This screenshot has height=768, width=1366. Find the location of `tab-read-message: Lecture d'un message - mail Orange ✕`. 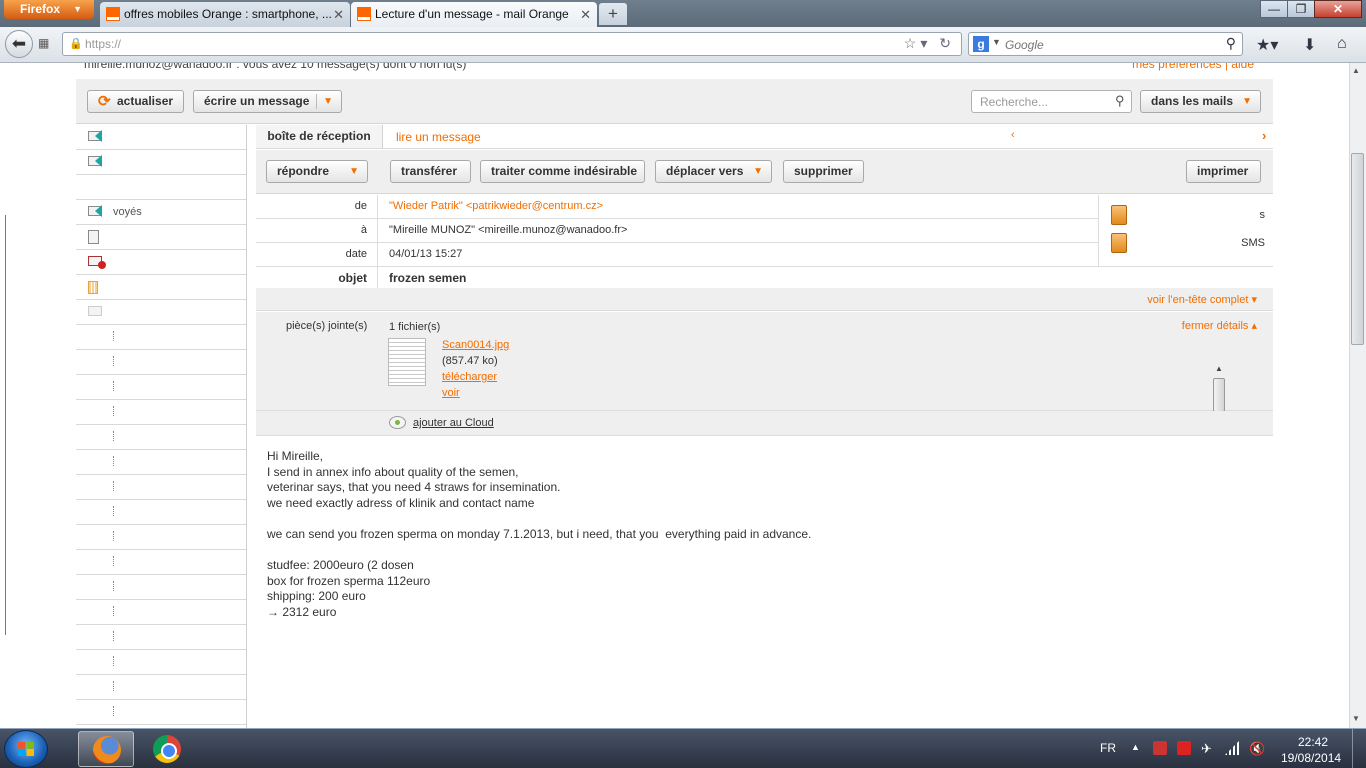

tab-read-message: Lecture d'un message - mail Orange ✕ is located at coordinates (474, 14).